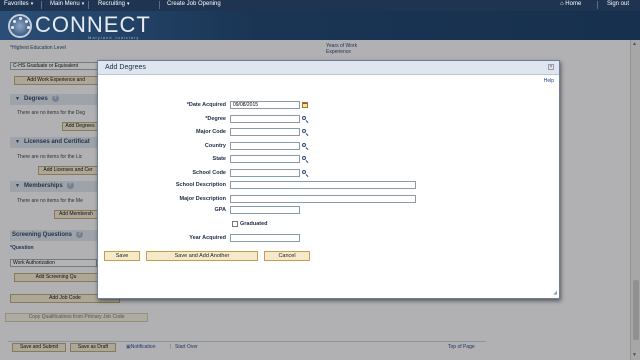 The image size is (640, 360). What do you see at coordinates (265, 238) in the screenshot?
I see `year-acquired-input` at bounding box center [265, 238].